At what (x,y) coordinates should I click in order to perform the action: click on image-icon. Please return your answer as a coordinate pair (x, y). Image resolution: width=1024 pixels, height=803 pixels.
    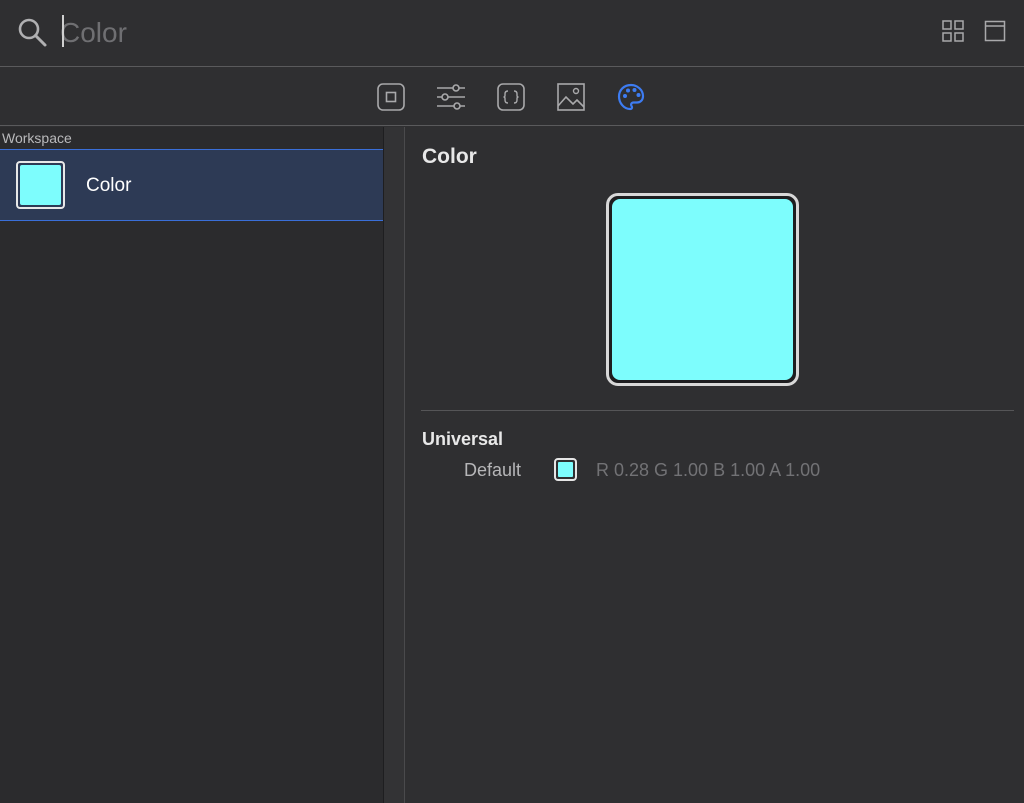
    Looking at the image, I should click on (571, 97).